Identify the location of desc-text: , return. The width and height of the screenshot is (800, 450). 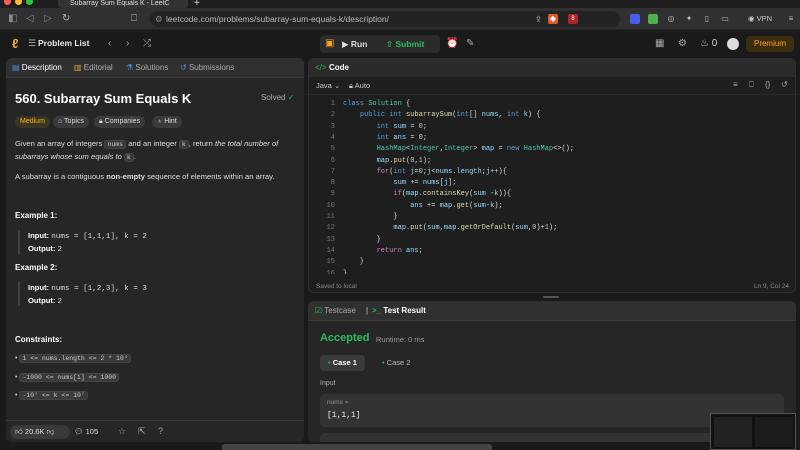
(201, 143).